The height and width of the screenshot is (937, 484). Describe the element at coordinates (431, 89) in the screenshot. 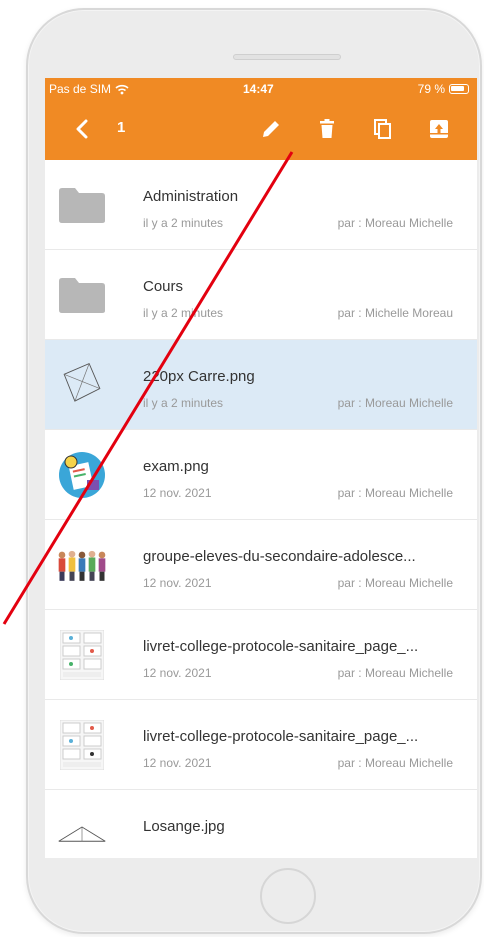

I see `battery-percent: 79 %` at that location.